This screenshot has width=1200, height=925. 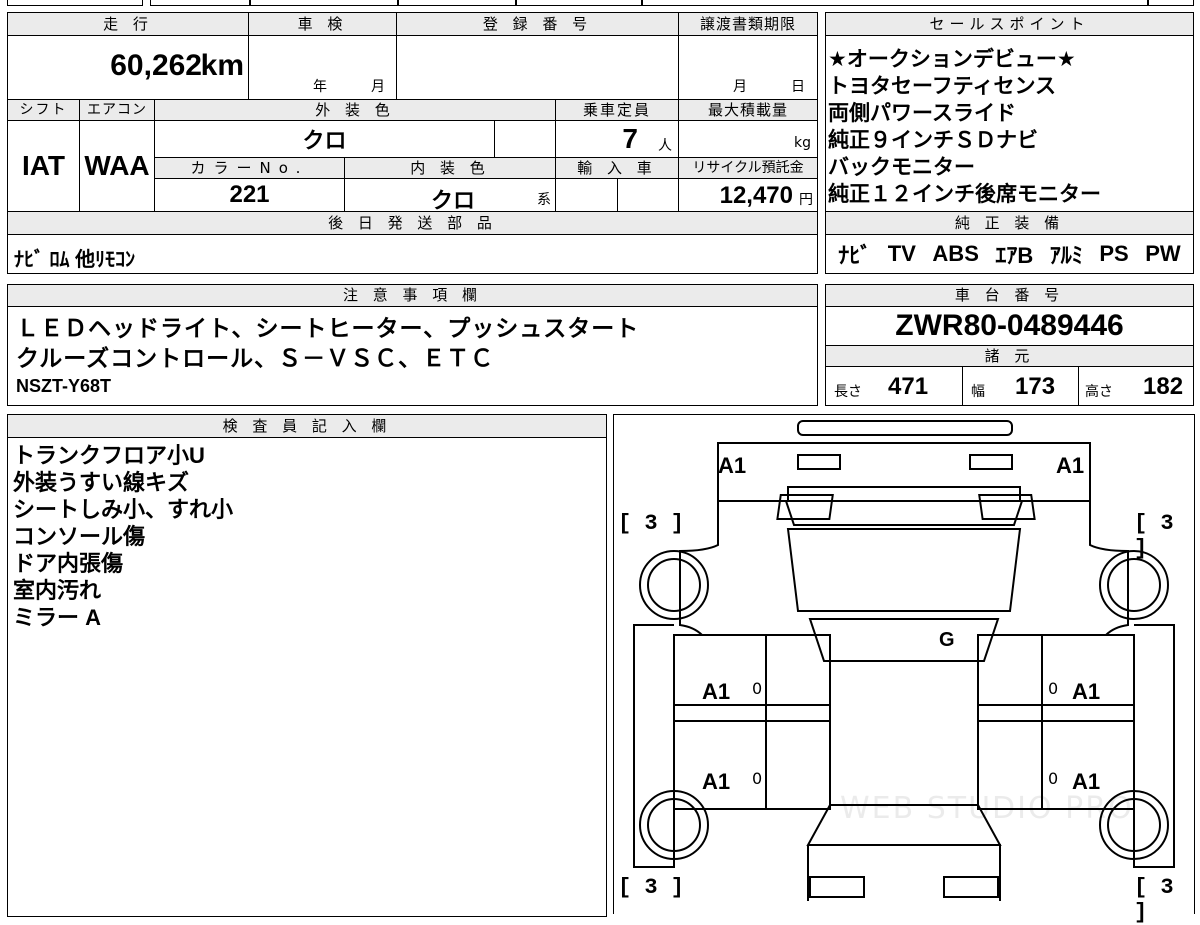 I want to click on interior-color-suffix: 系, so click(x=544, y=200).